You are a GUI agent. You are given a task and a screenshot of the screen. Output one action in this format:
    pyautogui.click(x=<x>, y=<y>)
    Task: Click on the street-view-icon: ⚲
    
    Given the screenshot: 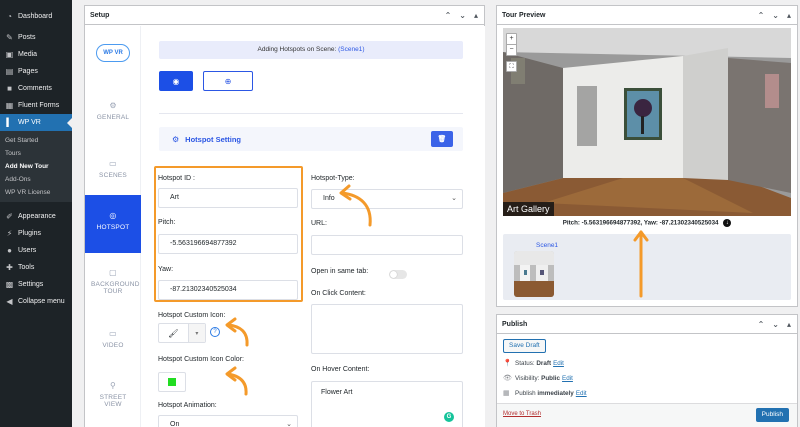 What is the action you would take?
    pyautogui.click(x=113, y=385)
    